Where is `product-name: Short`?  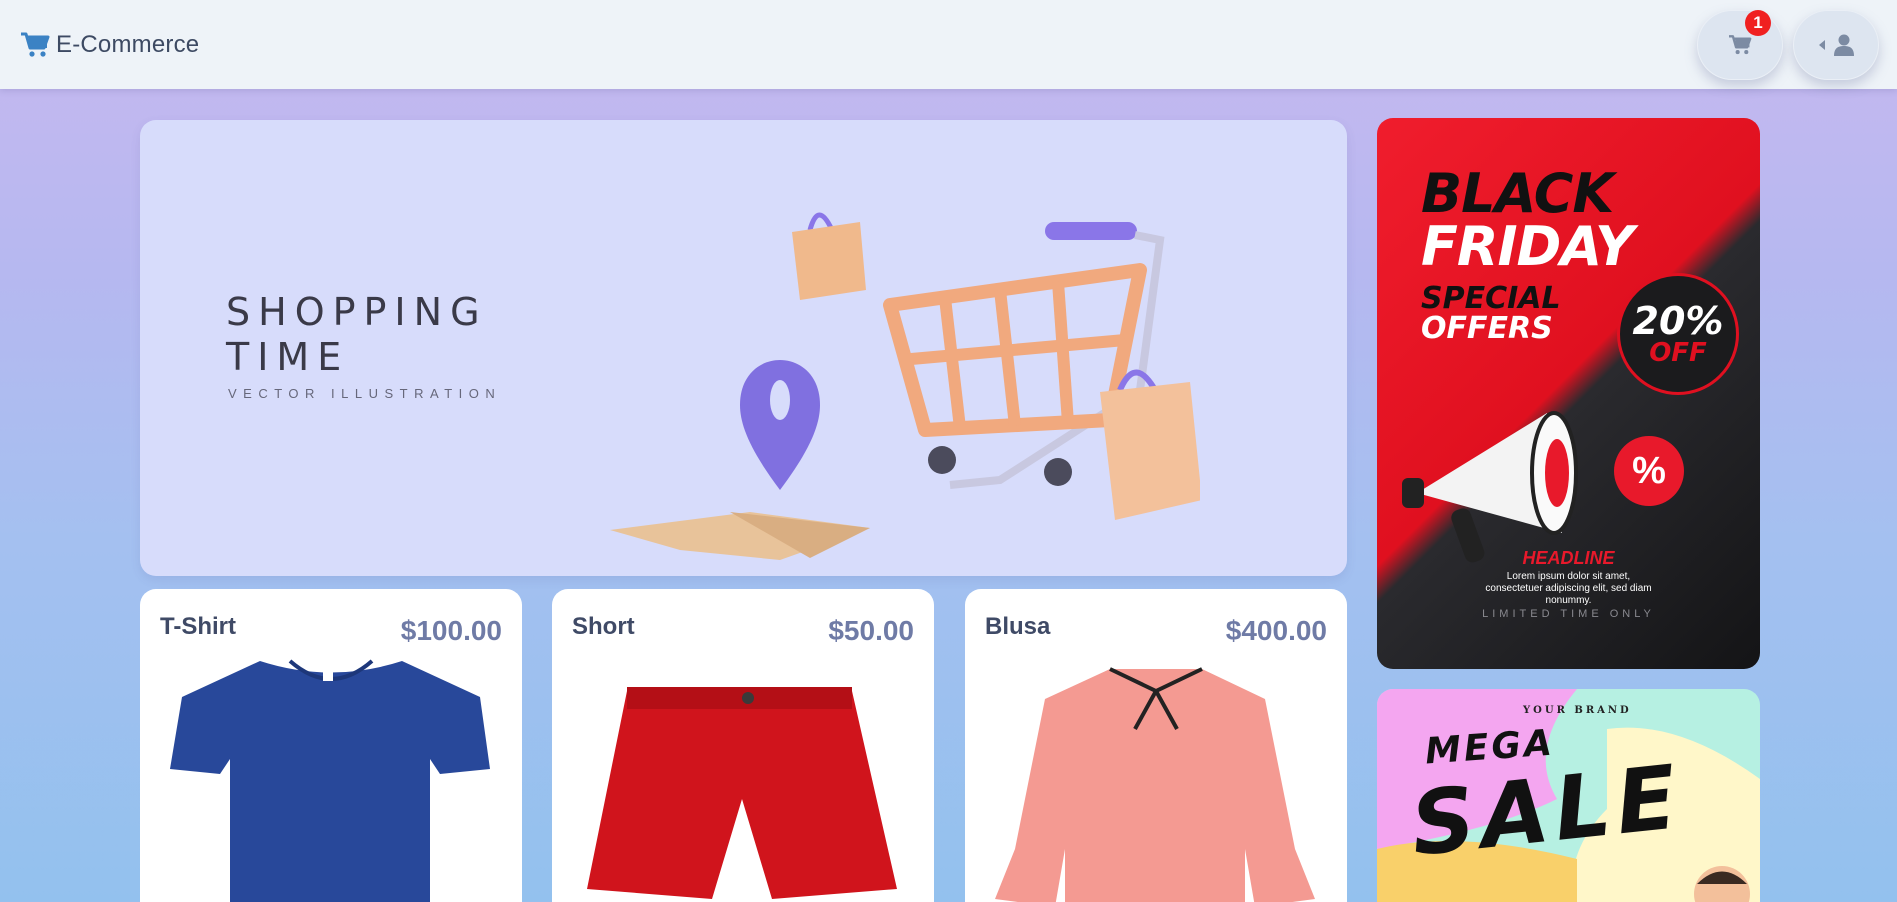
product-name: Short is located at coordinates (603, 626).